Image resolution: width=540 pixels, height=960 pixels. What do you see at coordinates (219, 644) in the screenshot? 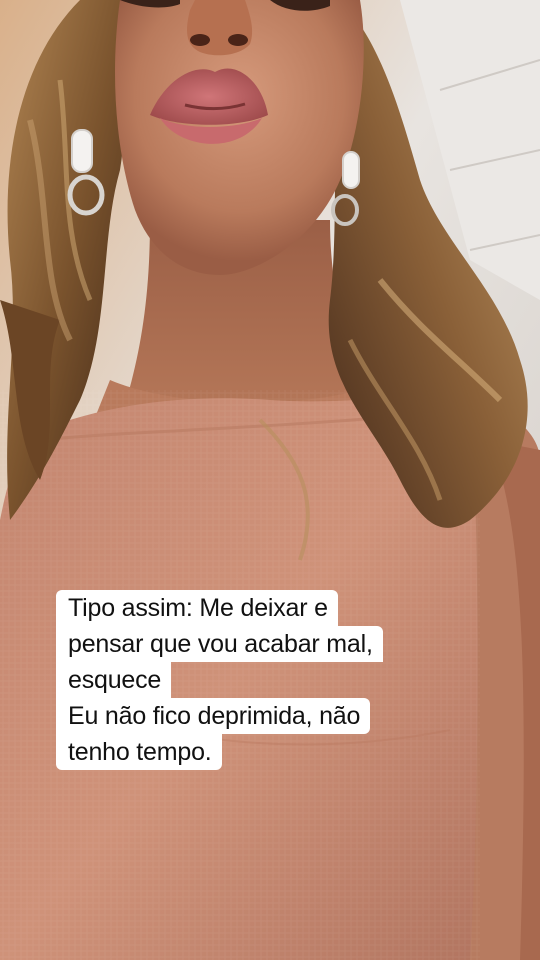
I see `caption-line: pensar que vou acabar mal,` at bounding box center [219, 644].